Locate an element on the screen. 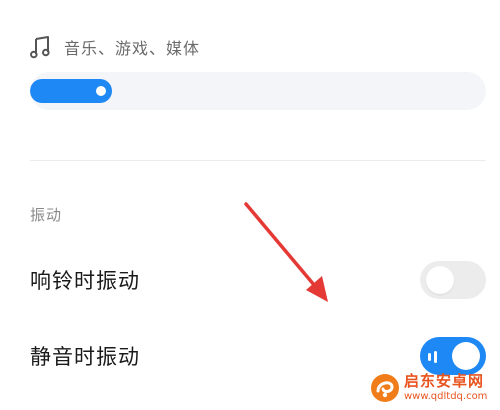 This screenshot has width=500, height=410. red-arrow-annotation is located at coordinates (286, 252).